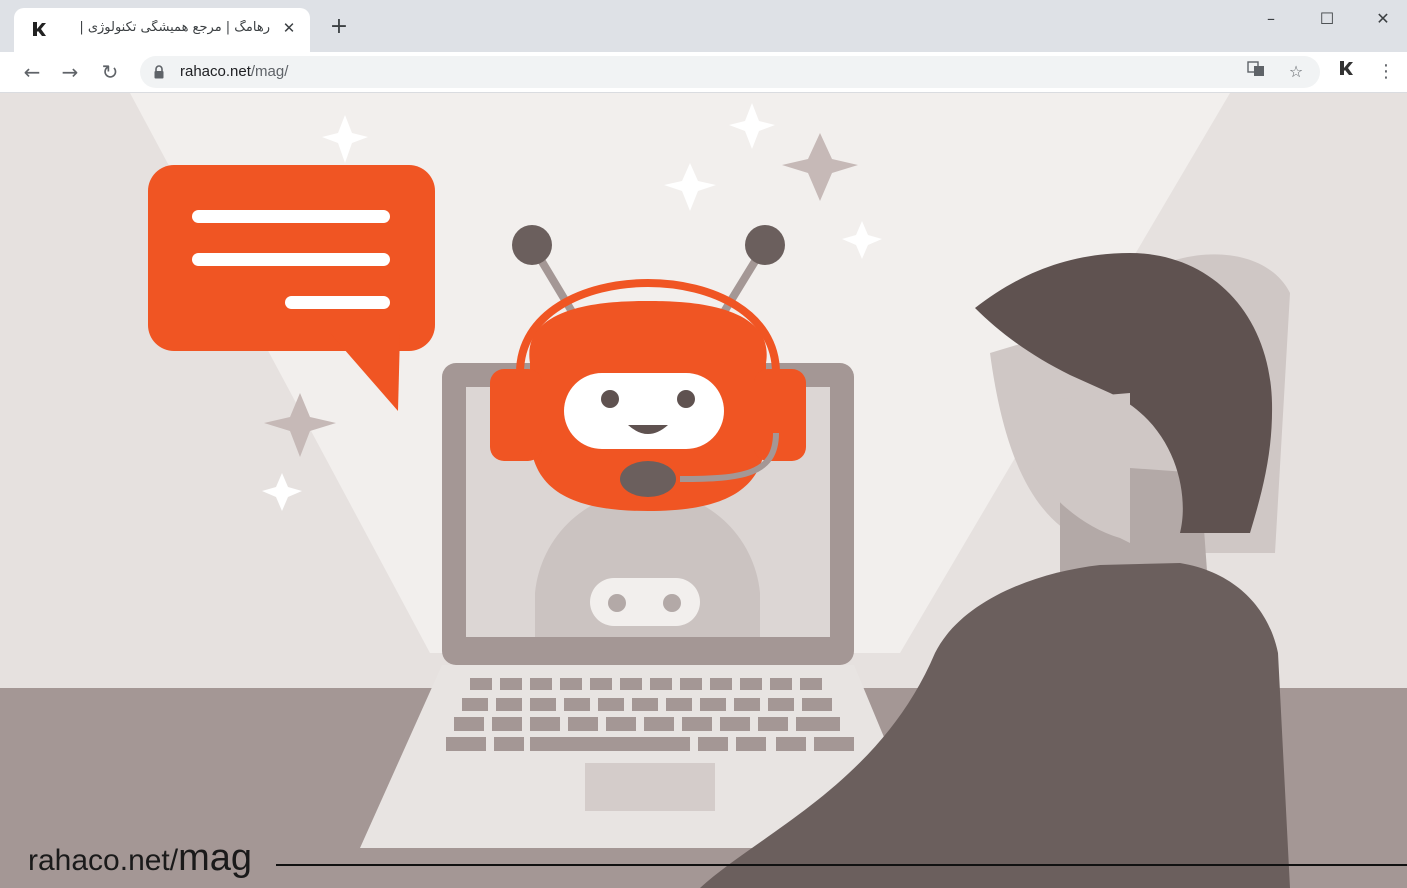 The width and height of the screenshot is (1407, 888). Describe the element at coordinates (1386, 72) in the screenshot. I see `menu-icon: ⋮` at that location.